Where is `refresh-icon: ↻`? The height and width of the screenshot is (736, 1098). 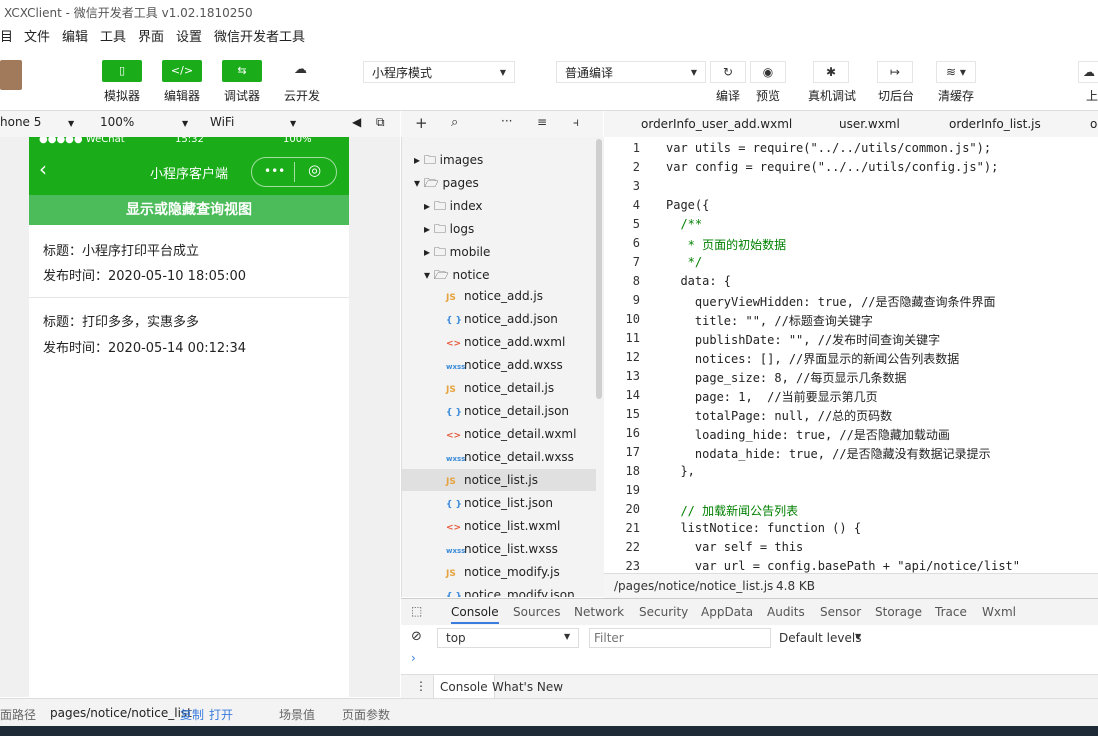 refresh-icon: ↻ is located at coordinates (728, 72).